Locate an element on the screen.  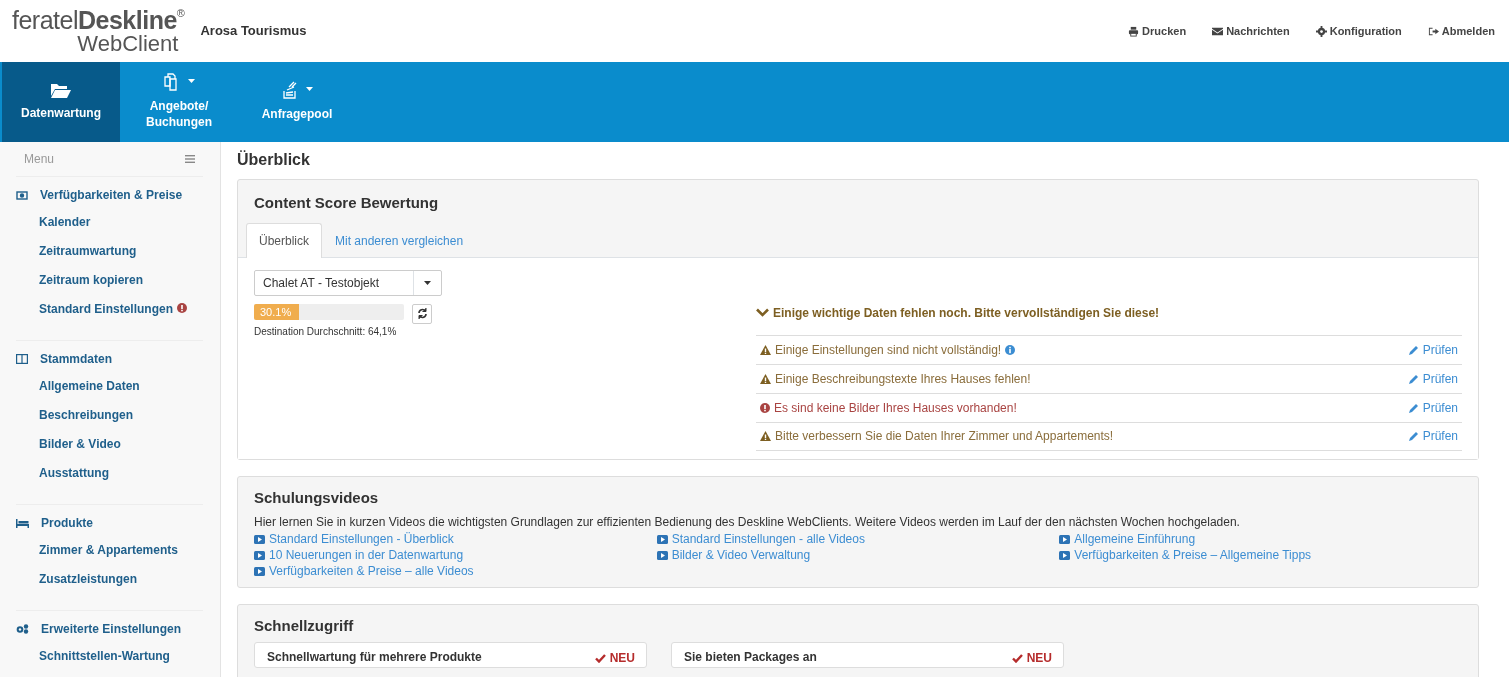
tab: Mit anderen vergleichen is located at coordinates (399, 240).